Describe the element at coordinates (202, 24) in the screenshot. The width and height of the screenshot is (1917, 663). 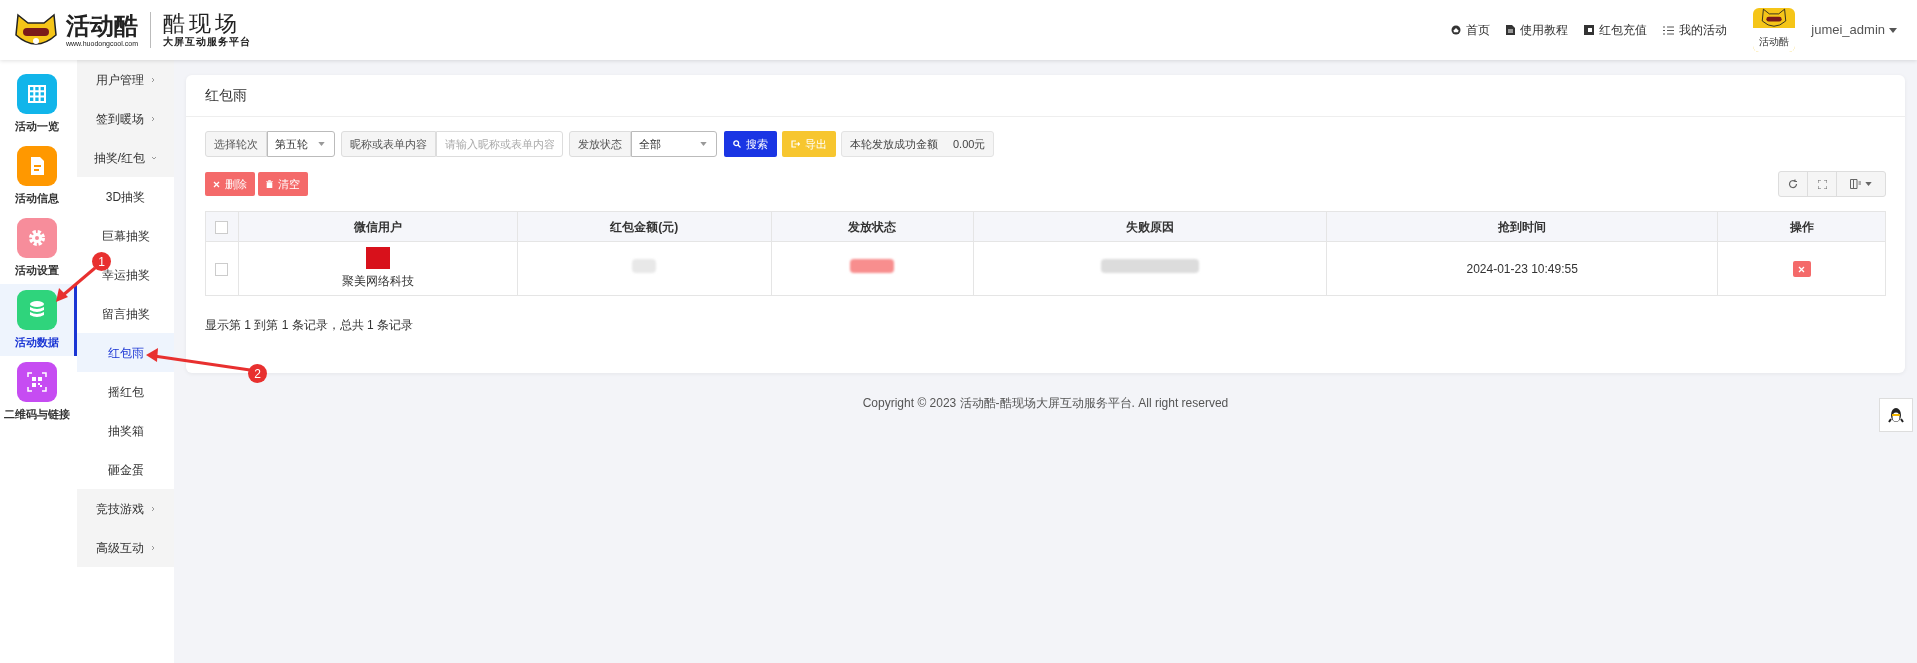
I see `logo-product: 酷现场` at that location.